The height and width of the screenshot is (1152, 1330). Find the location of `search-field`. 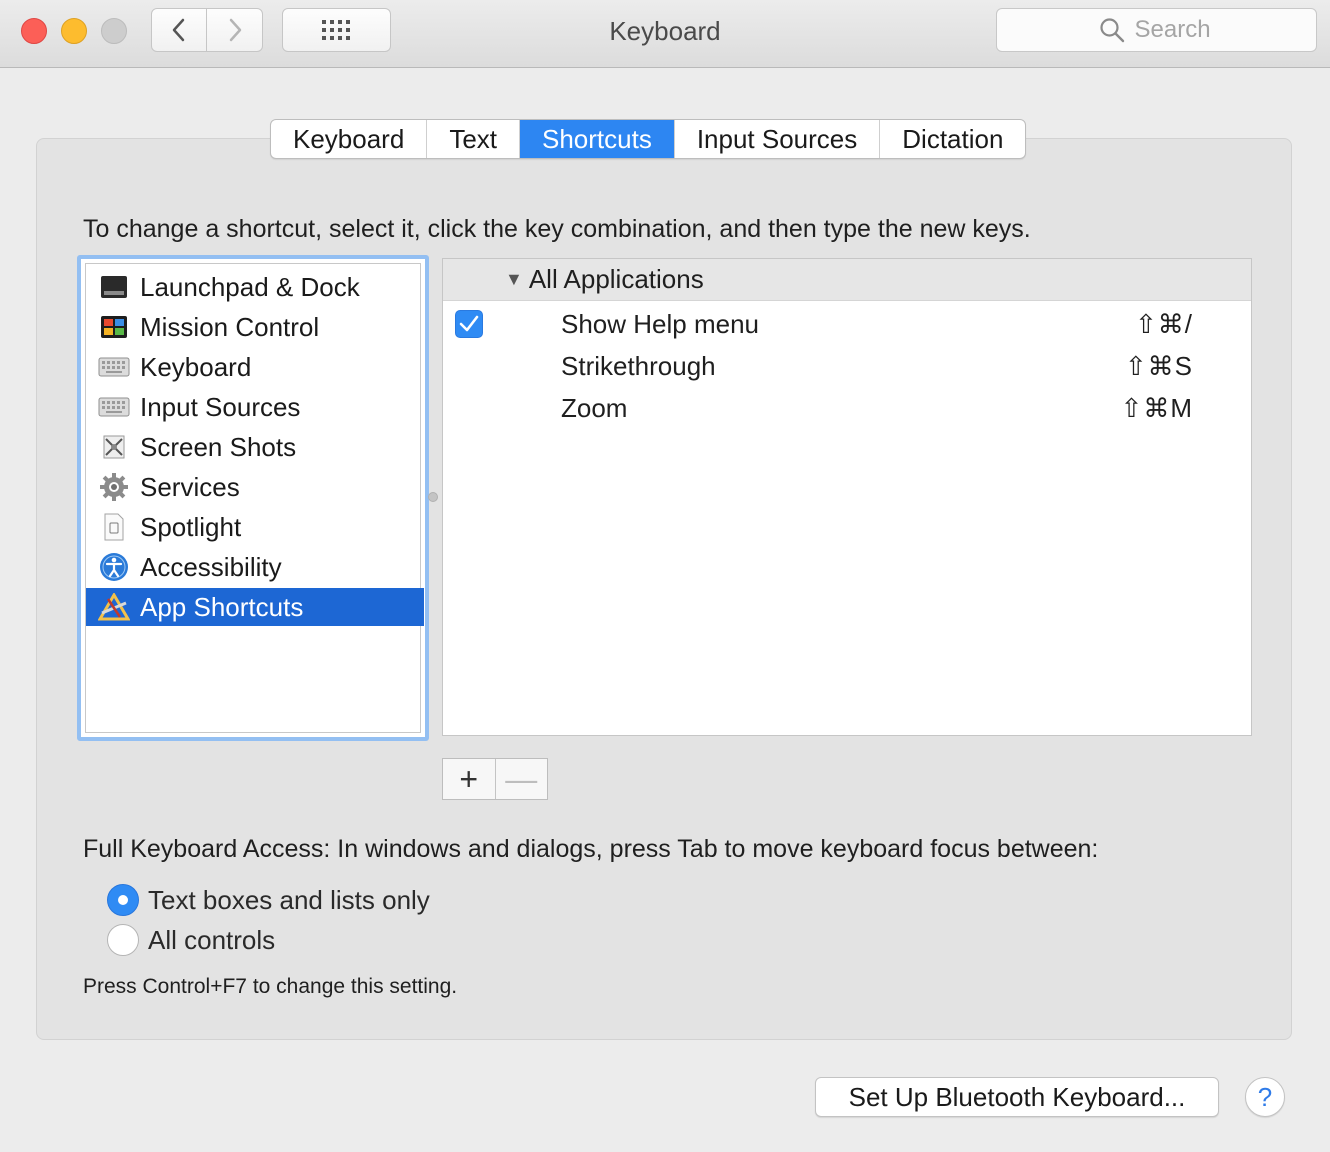

search-field is located at coordinates (1156, 30).